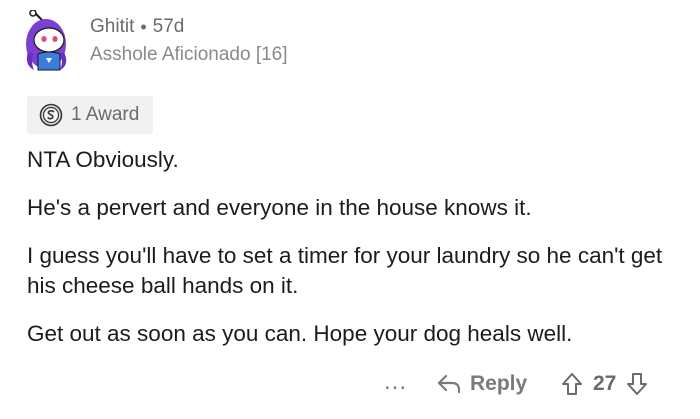 The height and width of the screenshot is (419, 700). Describe the element at coordinates (189, 27) in the screenshot. I see `meta-top-line: Ghitit • 57d` at that location.